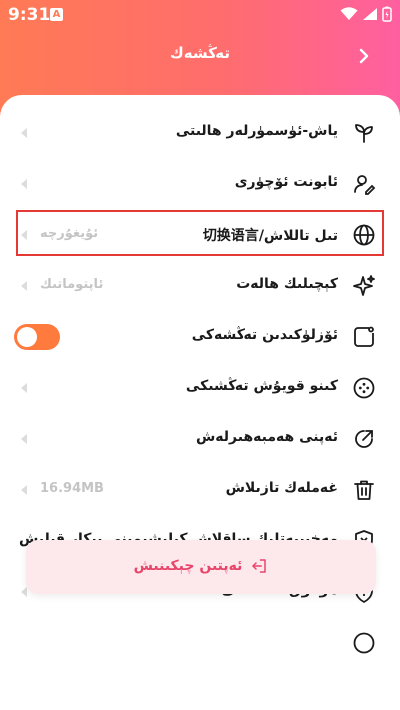 The width and height of the screenshot is (400, 710). I want to click on settings-row-share-app: ئەپنى ھەمبەھىرلەش, so click(200, 439).